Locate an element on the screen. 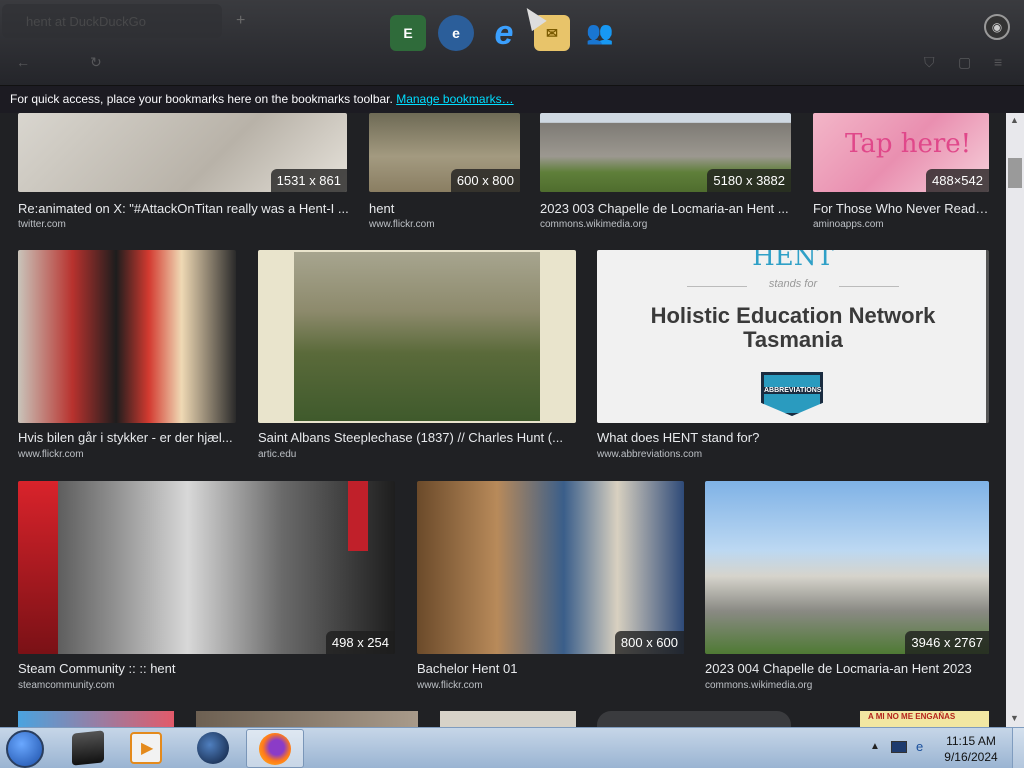  extensions-icon: ▢ is located at coordinates (964, 62).